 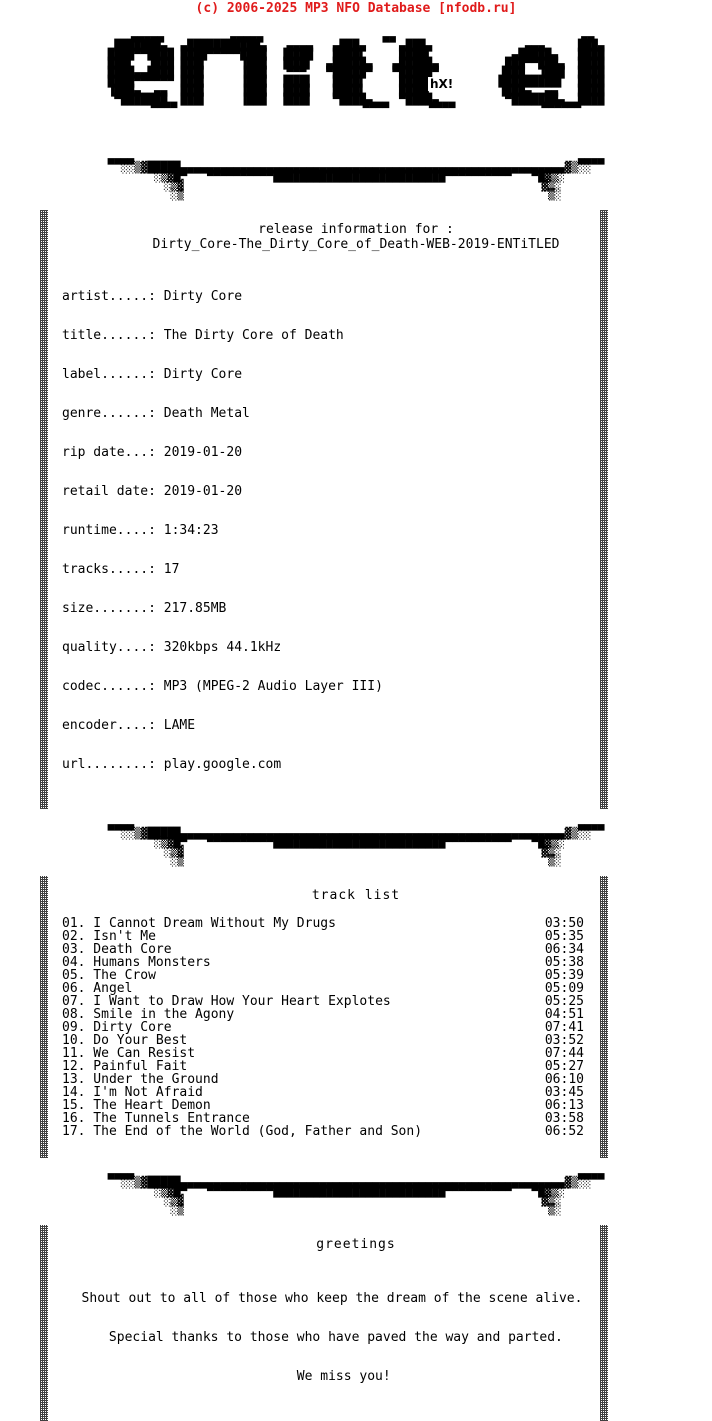 What do you see at coordinates (564, 1092) in the screenshot?
I see `track-time: 03:45` at bounding box center [564, 1092].